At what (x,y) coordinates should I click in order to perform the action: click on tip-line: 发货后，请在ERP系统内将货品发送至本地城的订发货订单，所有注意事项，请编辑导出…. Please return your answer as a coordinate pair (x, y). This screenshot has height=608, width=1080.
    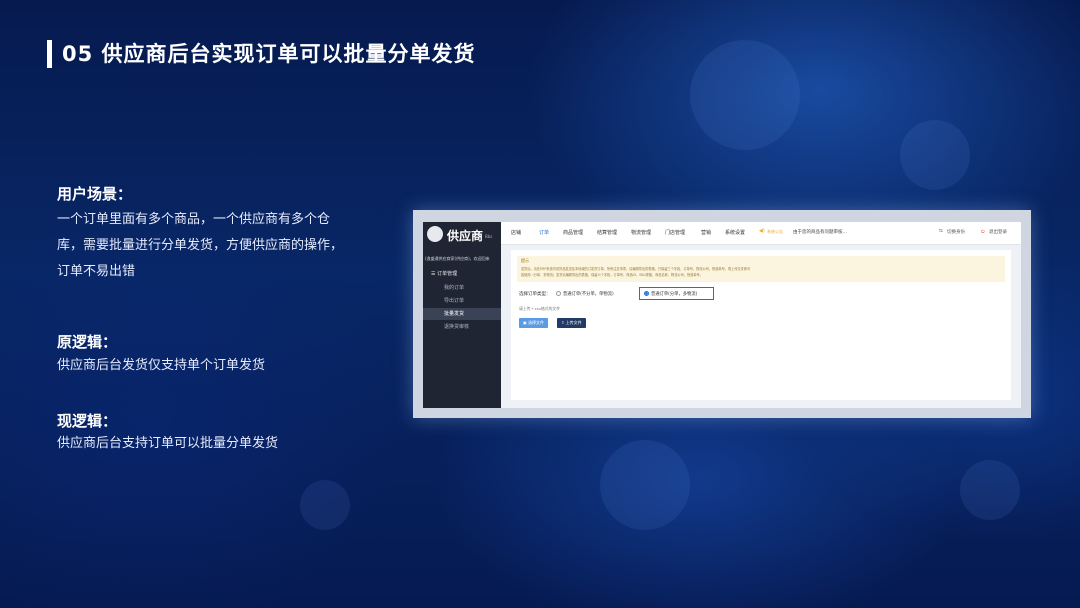
    Looking at the image, I should click on (636, 269).